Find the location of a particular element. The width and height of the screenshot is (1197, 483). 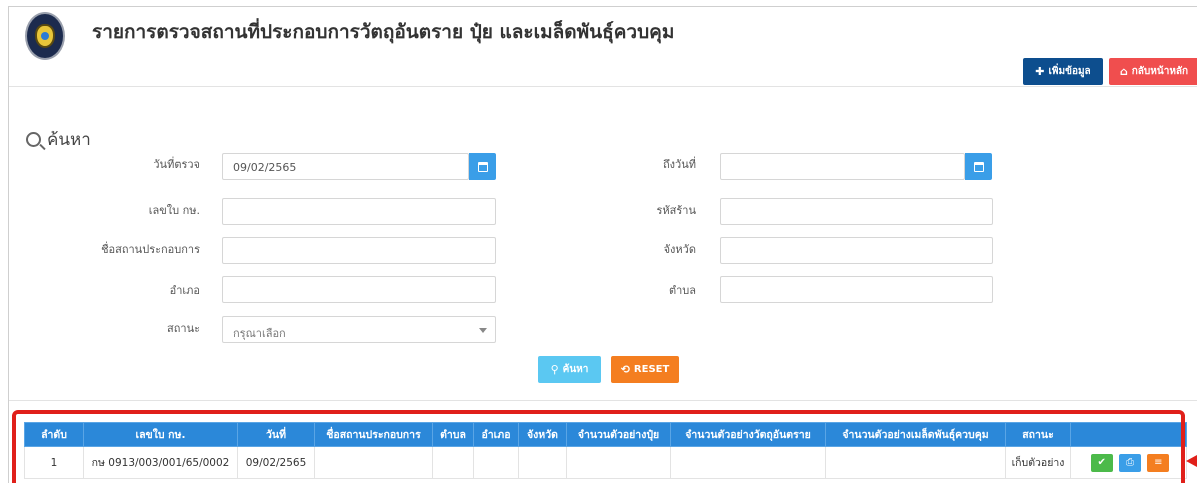

section-divider is located at coordinates (603, 400).